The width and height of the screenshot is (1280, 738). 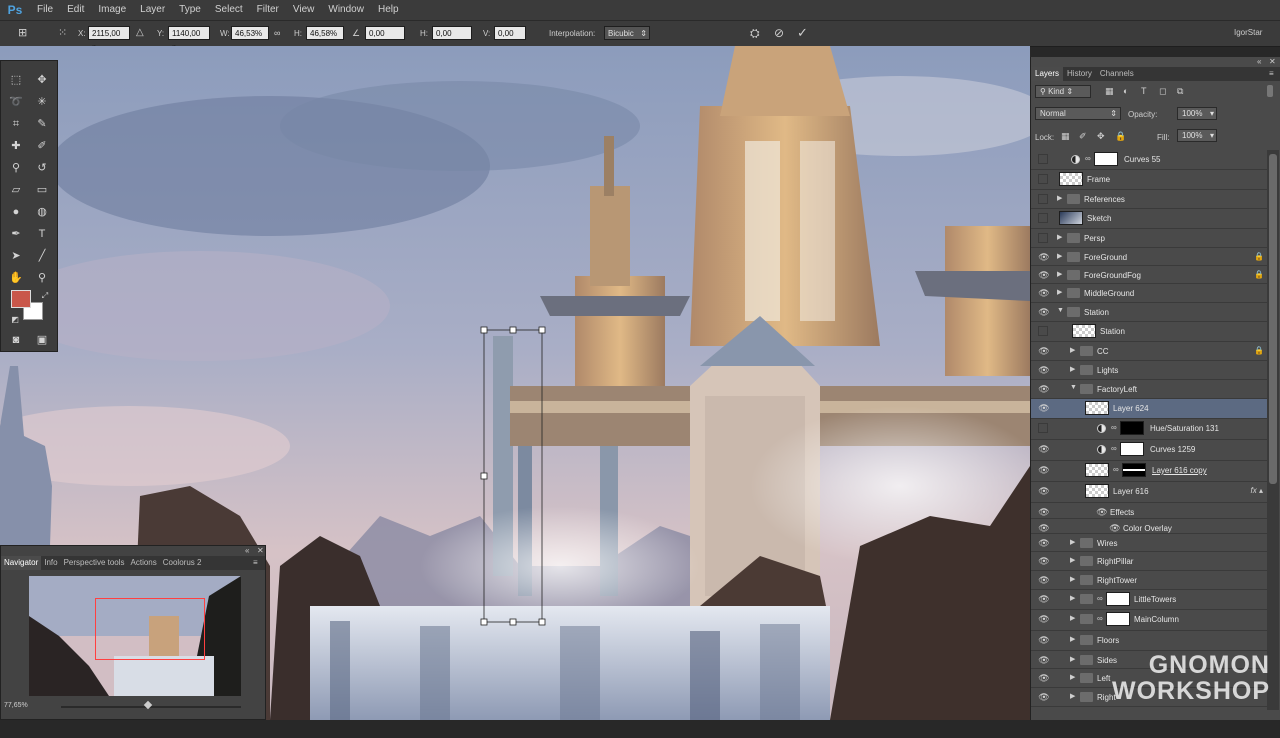 I want to click on layer-row: 👁 👁 Color Overlay, so click(x=1149, y=526).